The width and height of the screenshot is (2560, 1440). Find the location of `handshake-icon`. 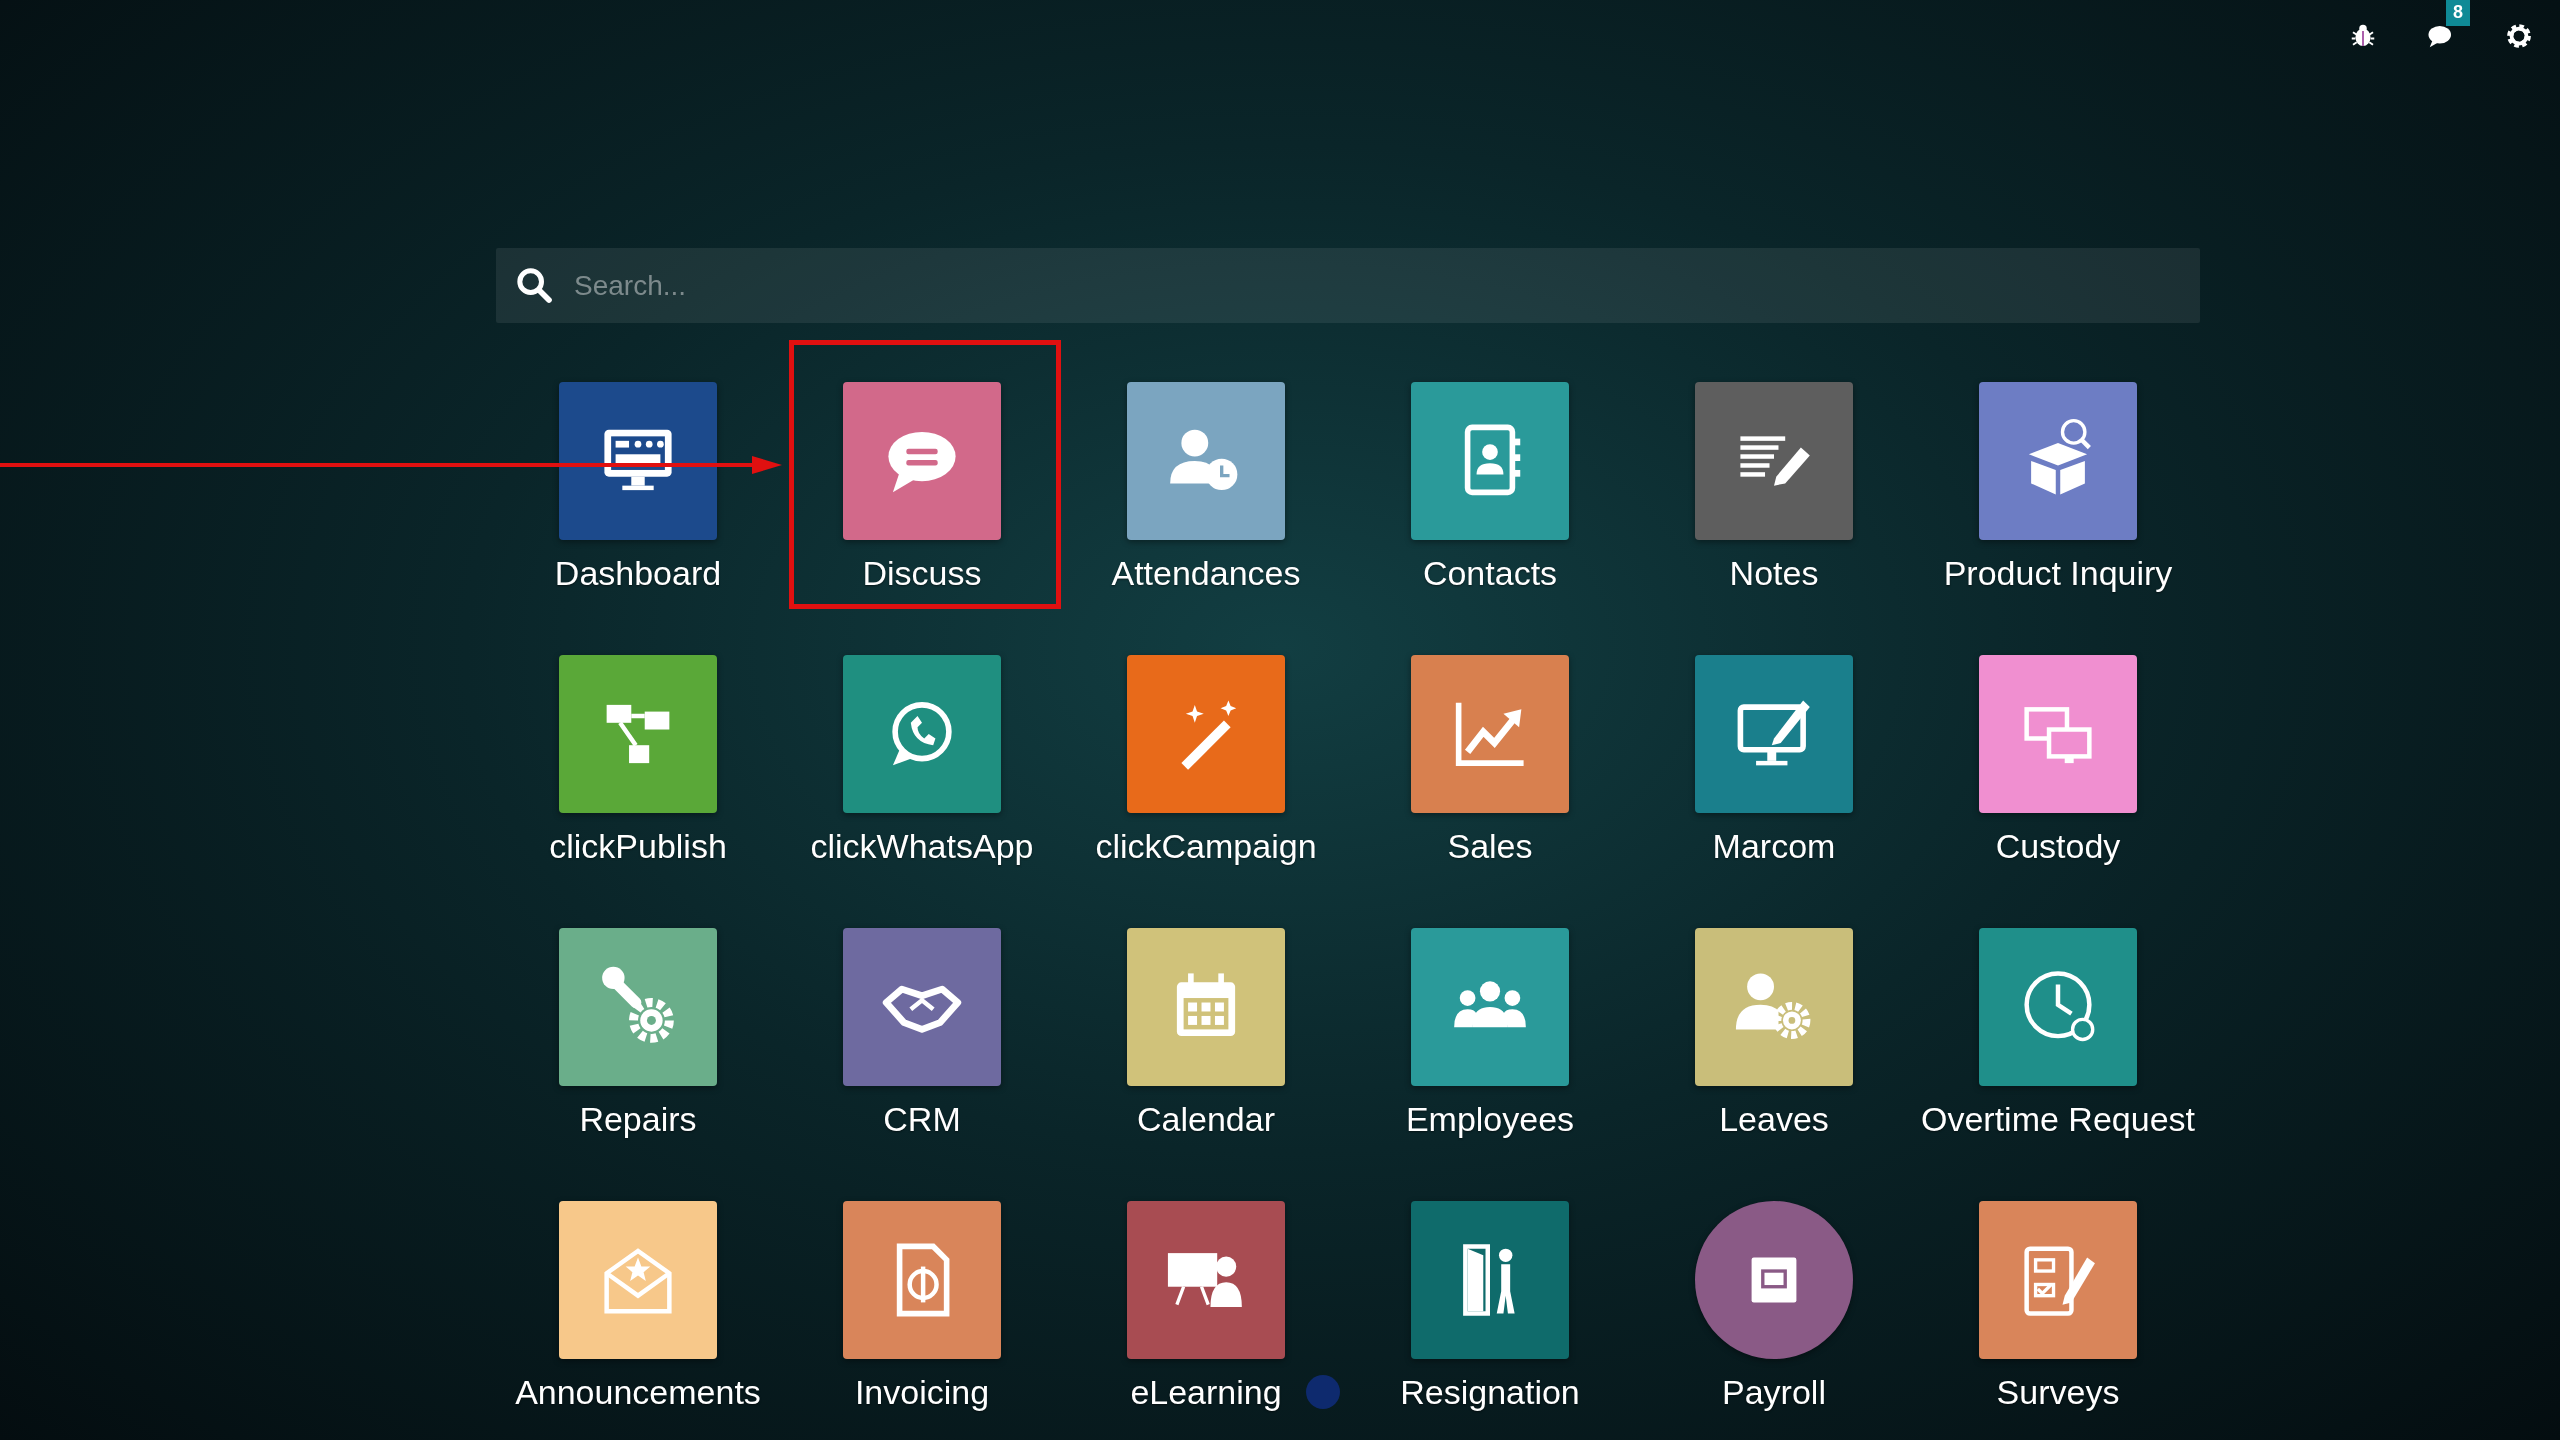

handshake-icon is located at coordinates (922, 1007).